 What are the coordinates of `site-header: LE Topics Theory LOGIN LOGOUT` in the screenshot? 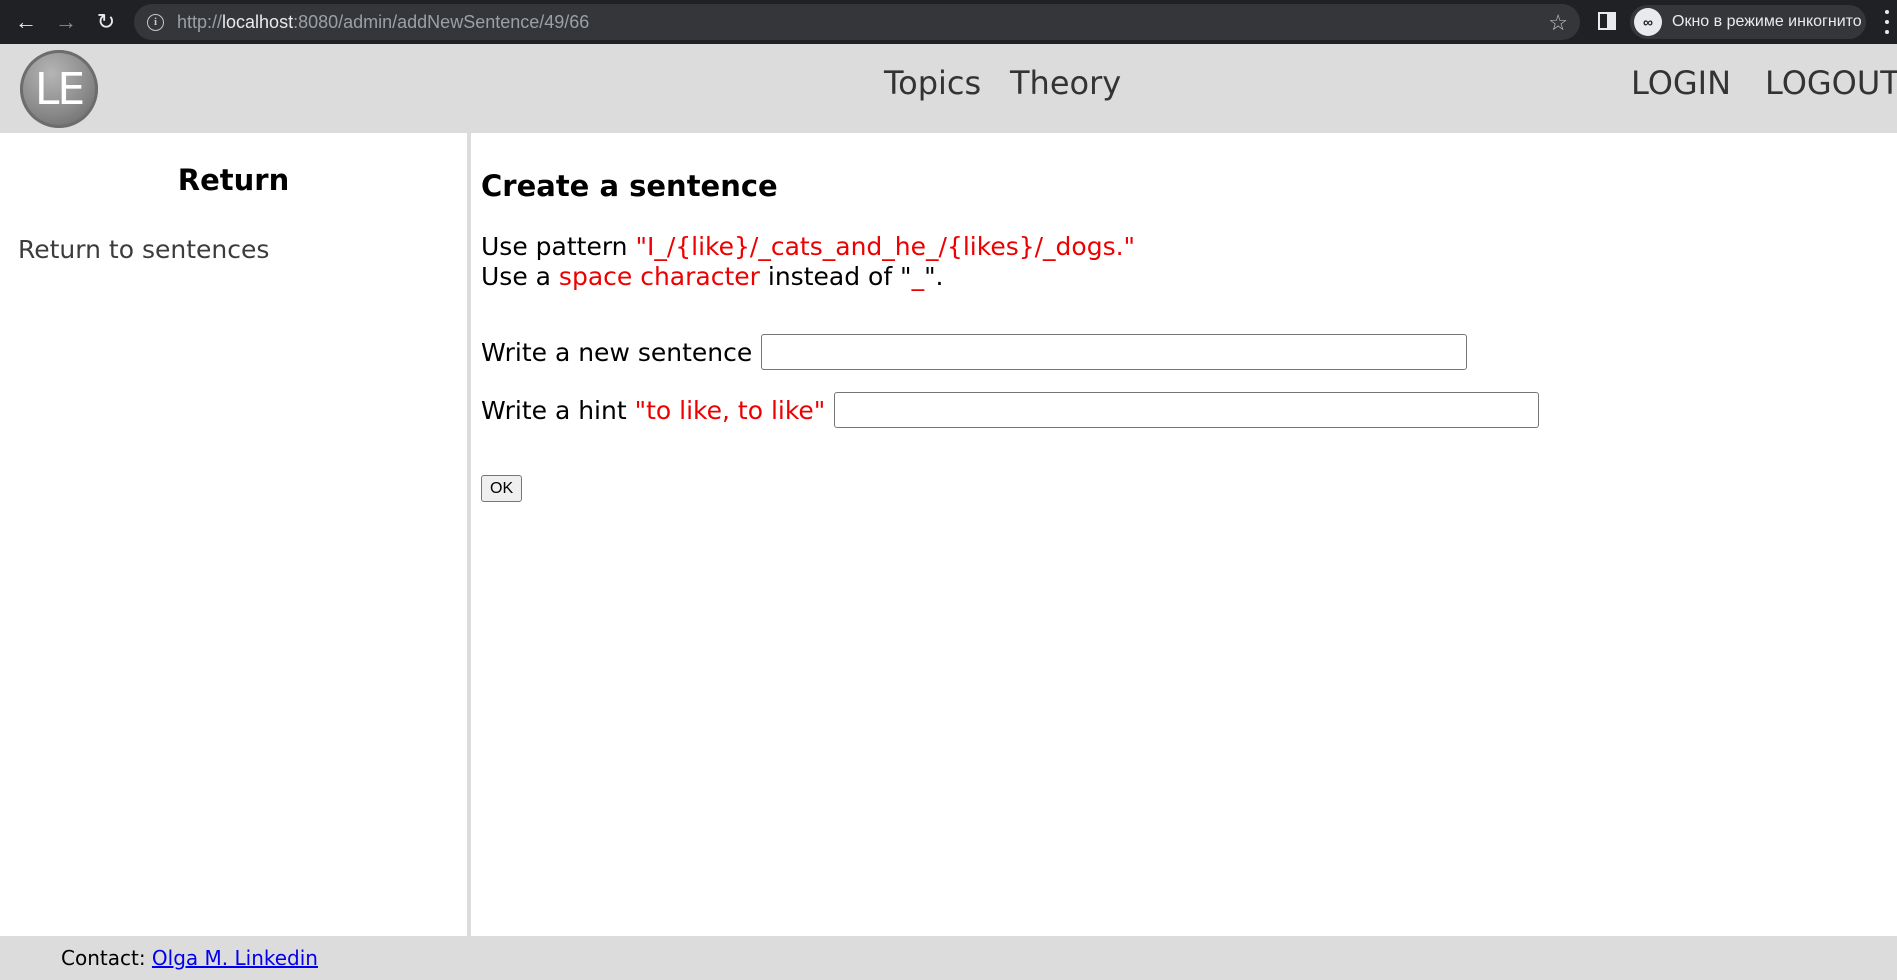 It's located at (948, 88).